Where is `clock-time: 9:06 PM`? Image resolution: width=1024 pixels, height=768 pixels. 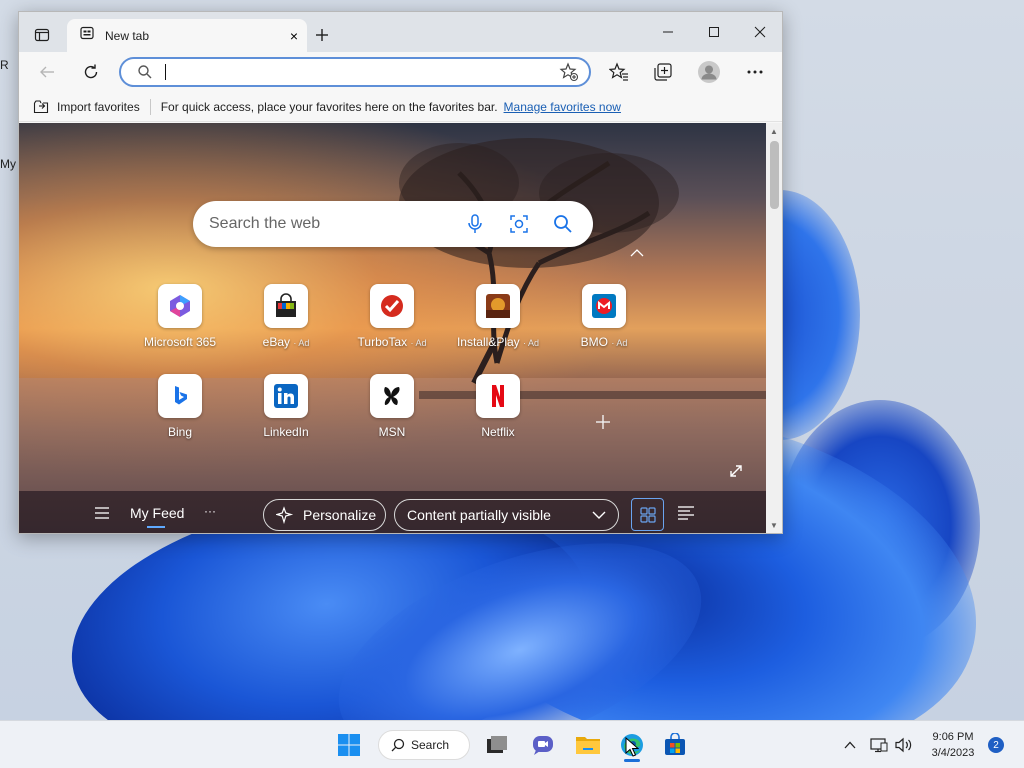 clock-time: 9:06 PM is located at coordinates (953, 737).